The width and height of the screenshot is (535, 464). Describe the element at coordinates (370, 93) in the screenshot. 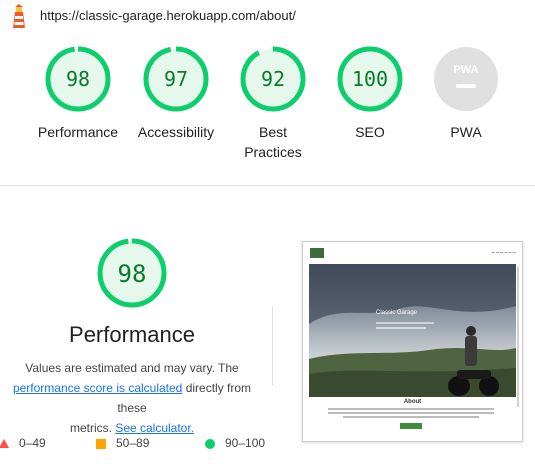

I see `gauge-seo: 100 SEO` at that location.